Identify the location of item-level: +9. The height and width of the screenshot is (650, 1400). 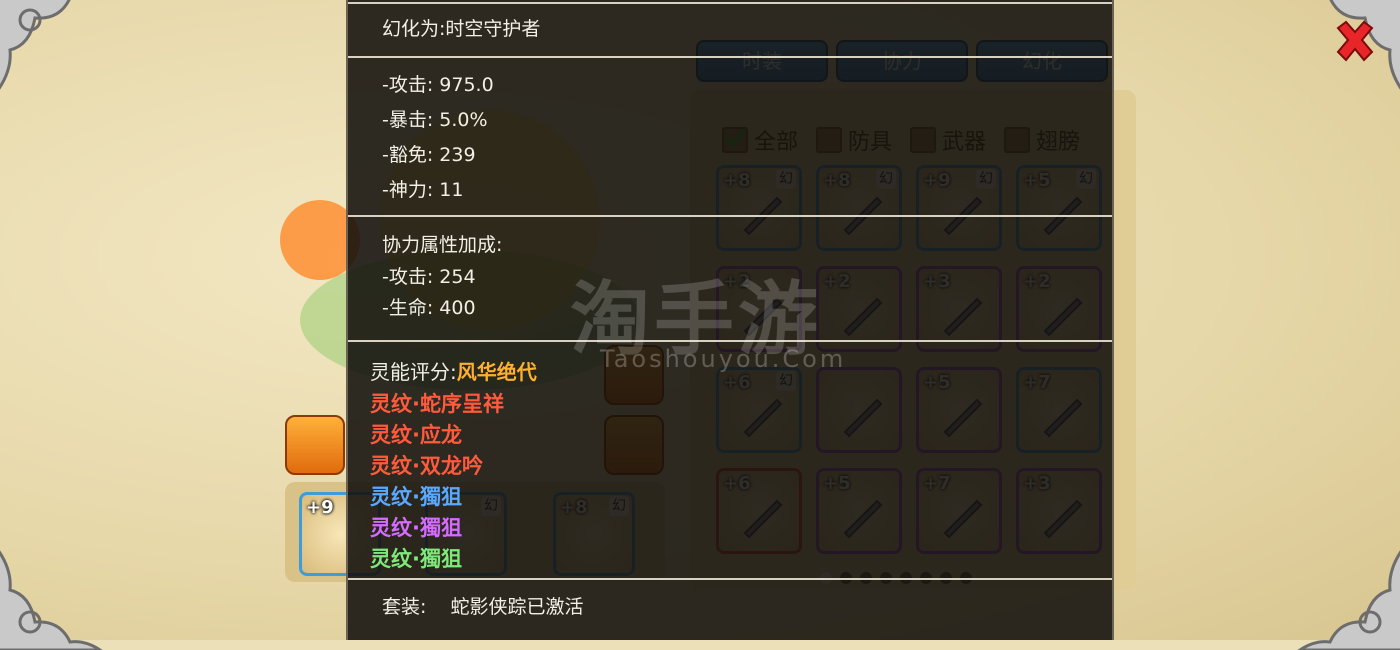
(320, 507).